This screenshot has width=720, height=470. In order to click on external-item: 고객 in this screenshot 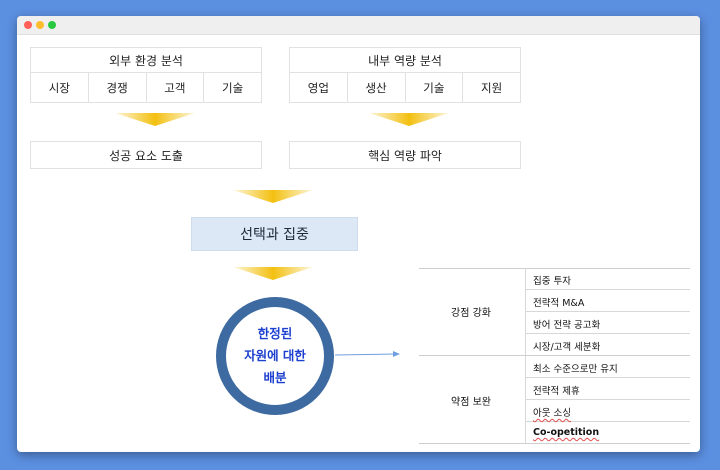, I will do `click(175, 88)`.